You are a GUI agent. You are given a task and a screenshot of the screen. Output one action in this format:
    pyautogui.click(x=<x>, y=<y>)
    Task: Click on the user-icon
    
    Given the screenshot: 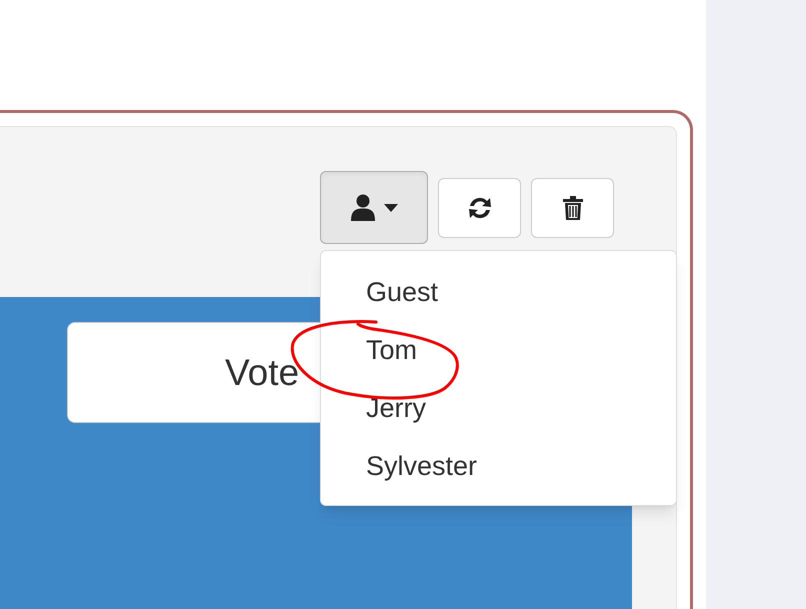 What is the action you would take?
    pyautogui.click(x=363, y=208)
    